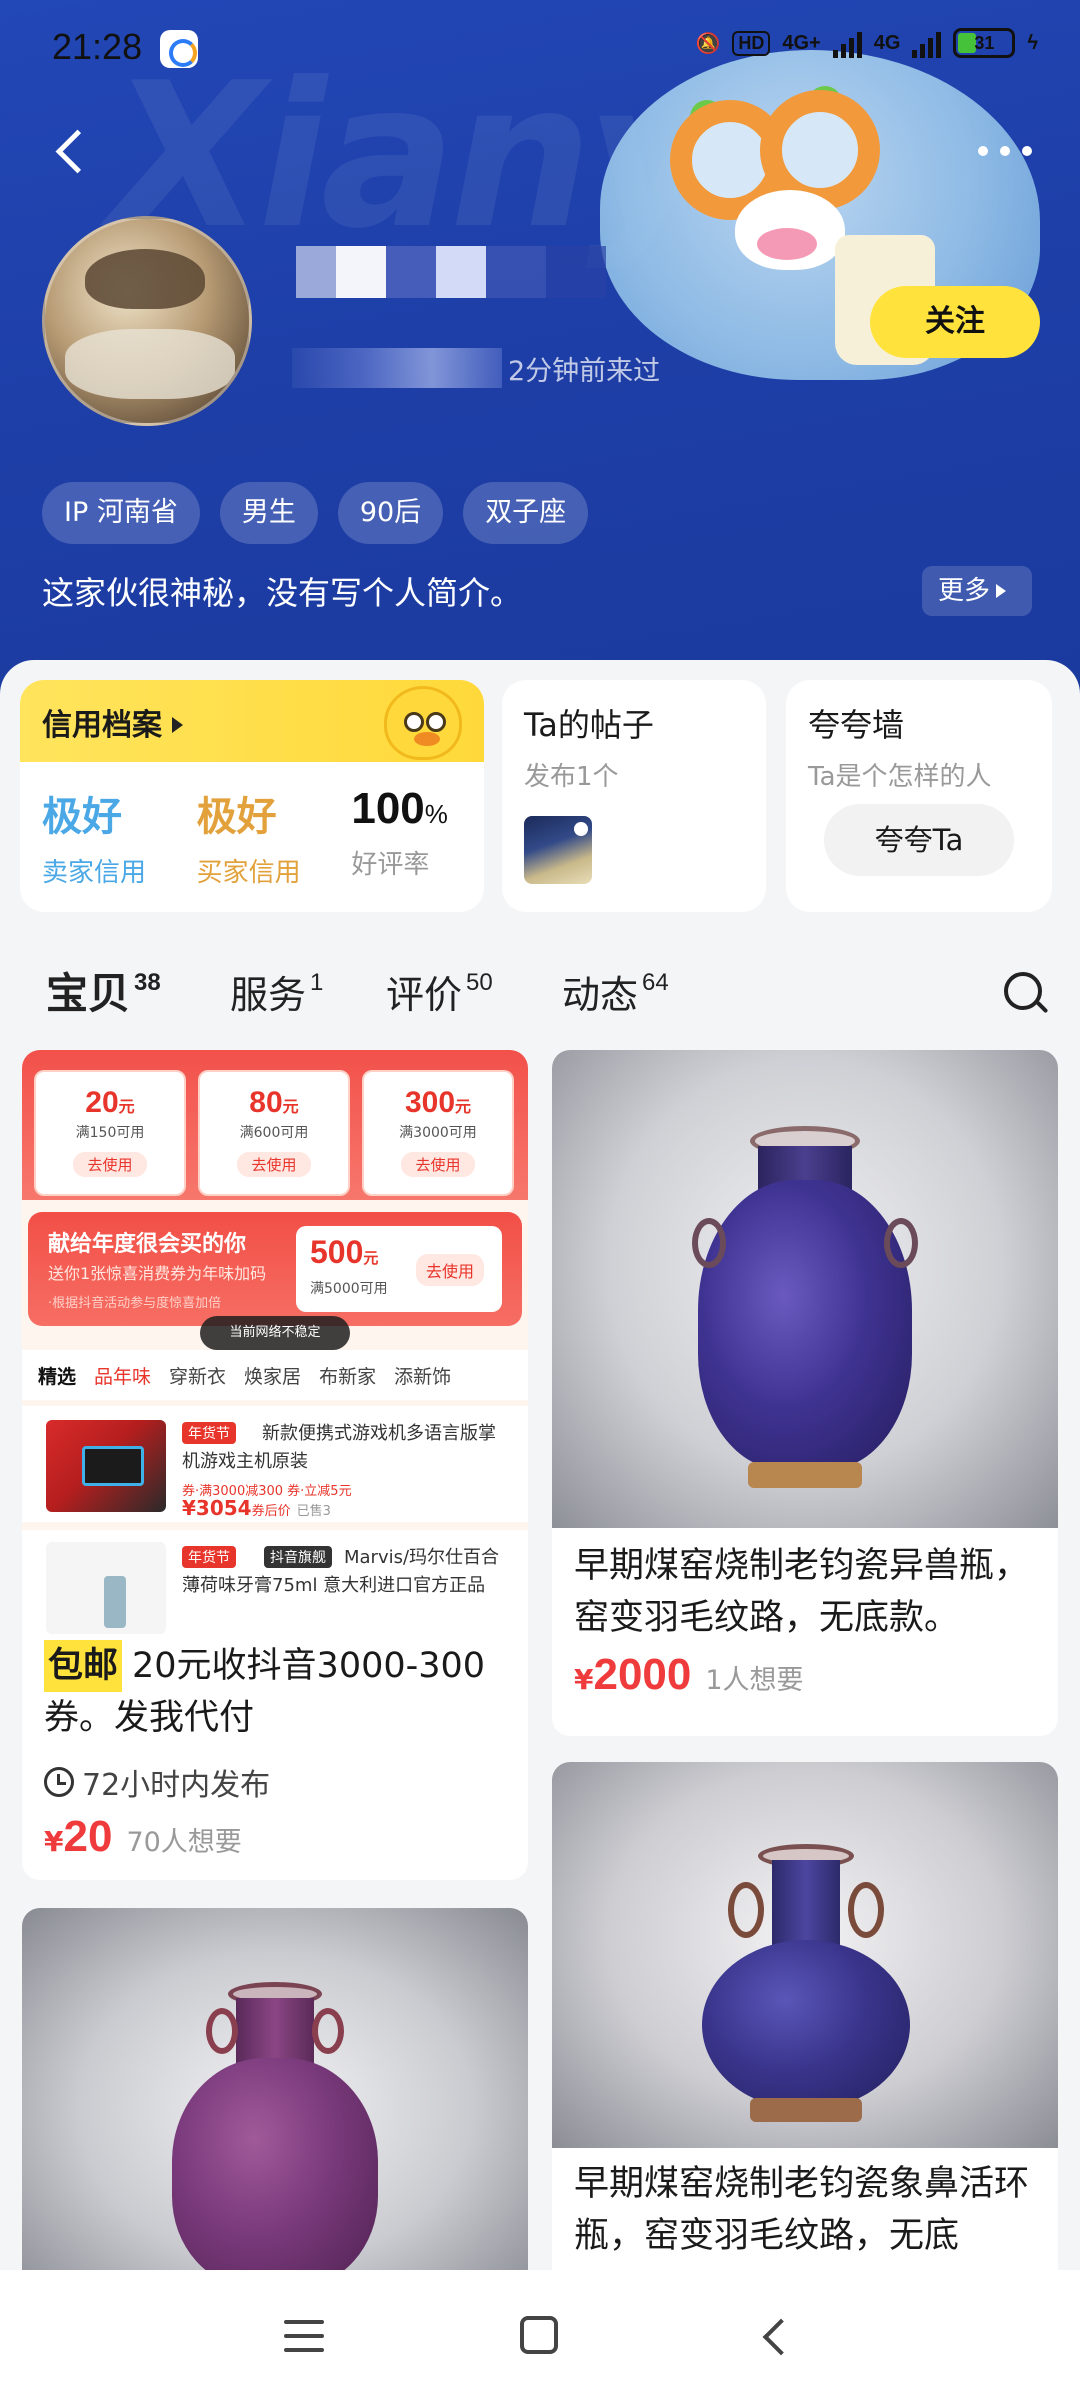 The height and width of the screenshot is (2400, 1080). What do you see at coordinates (540, 1000) in the screenshot?
I see `tab-bar: 宝贝 38 服务 1 评价 50 动态 64` at bounding box center [540, 1000].